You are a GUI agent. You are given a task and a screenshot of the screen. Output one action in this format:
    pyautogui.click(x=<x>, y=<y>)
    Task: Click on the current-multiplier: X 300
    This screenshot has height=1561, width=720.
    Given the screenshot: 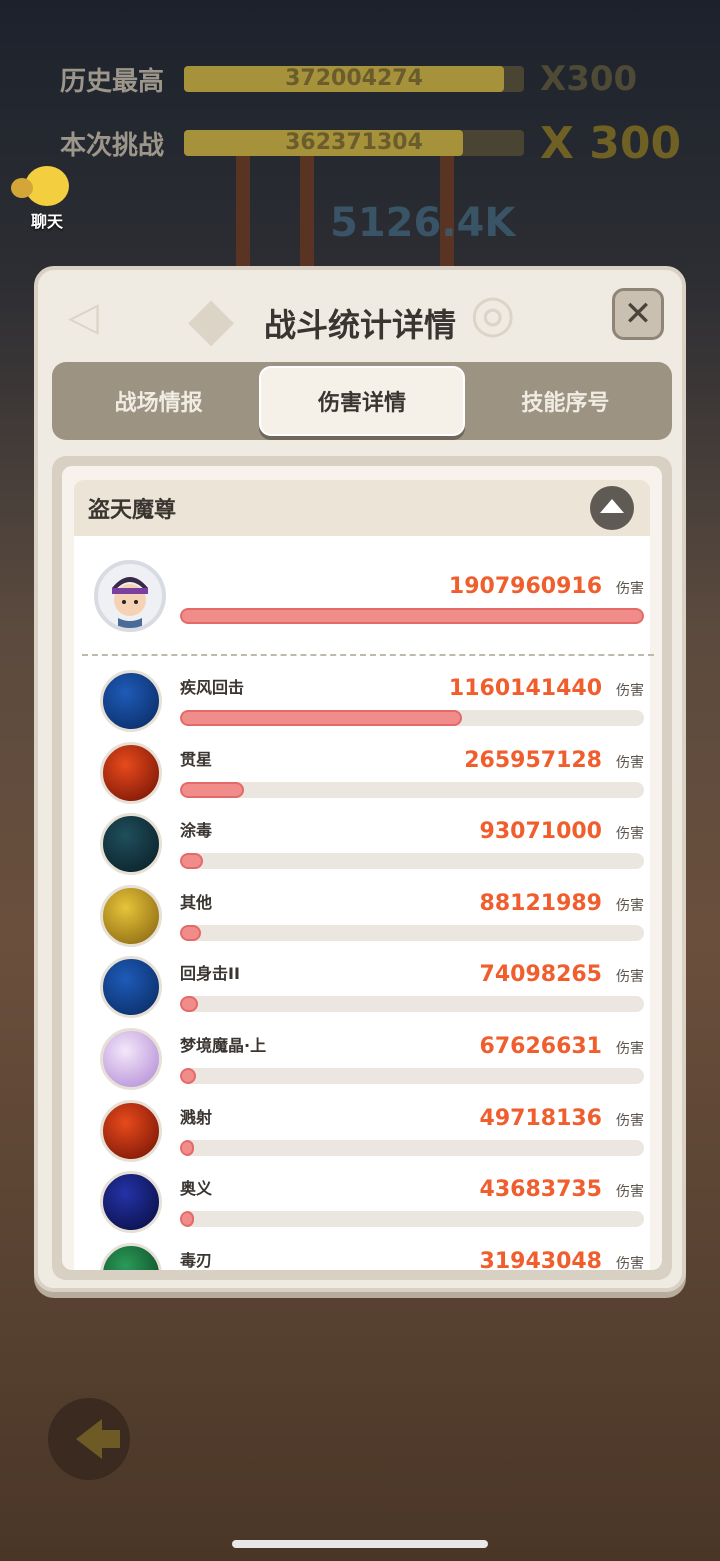 What is the action you would take?
    pyautogui.click(x=611, y=143)
    